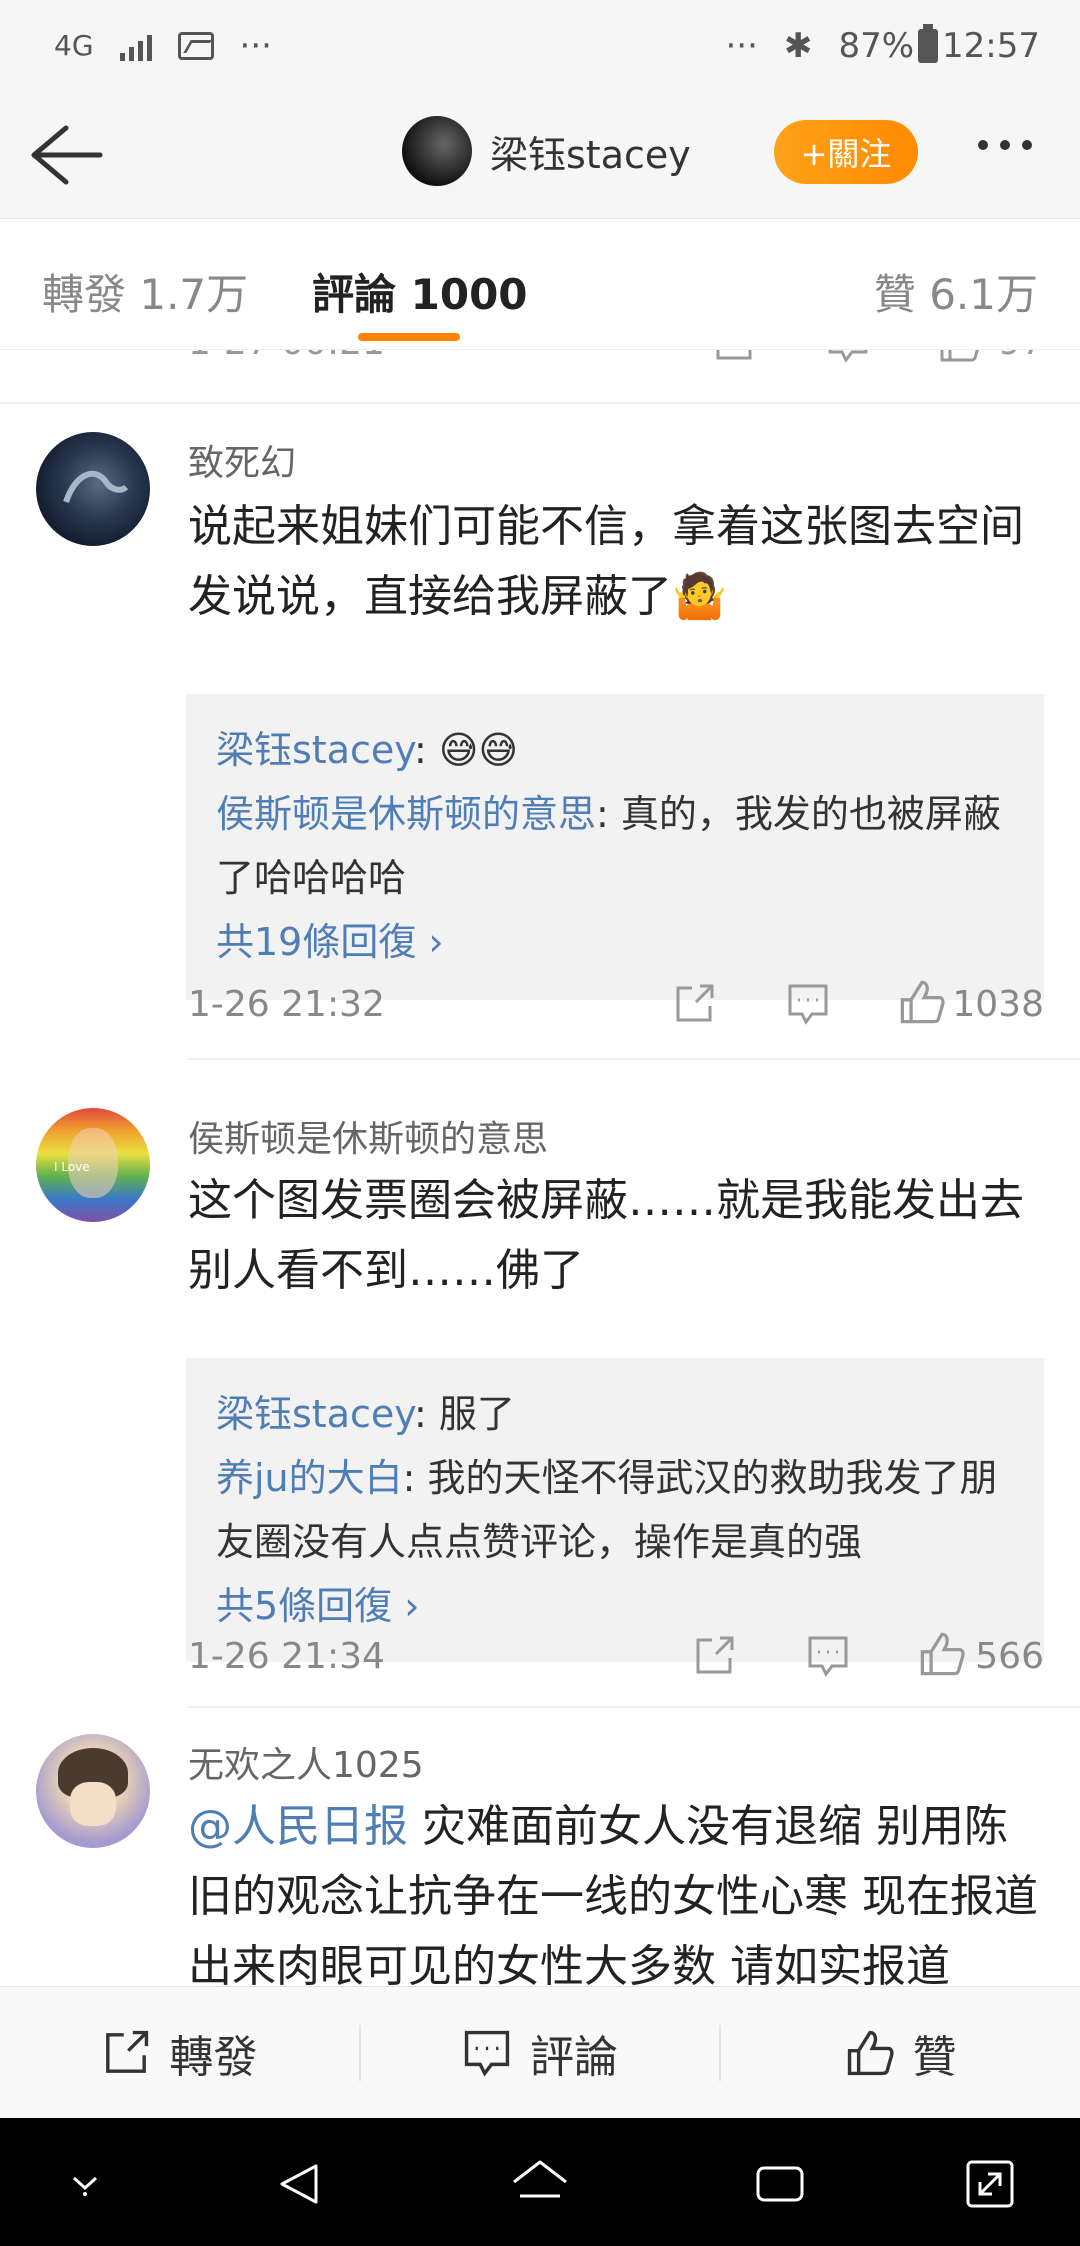 The height and width of the screenshot is (2246, 1080). What do you see at coordinates (540, 46) in the screenshot?
I see `status-bar: 4G ··· ··· ✱ 87% 12:57` at bounding box center [540, 46].